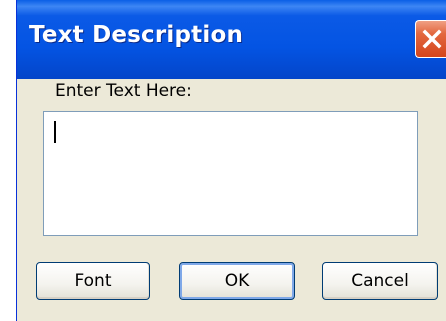 The width and height of the screenshot is (446, 321). I want to click on close-button, so click(430, 39).